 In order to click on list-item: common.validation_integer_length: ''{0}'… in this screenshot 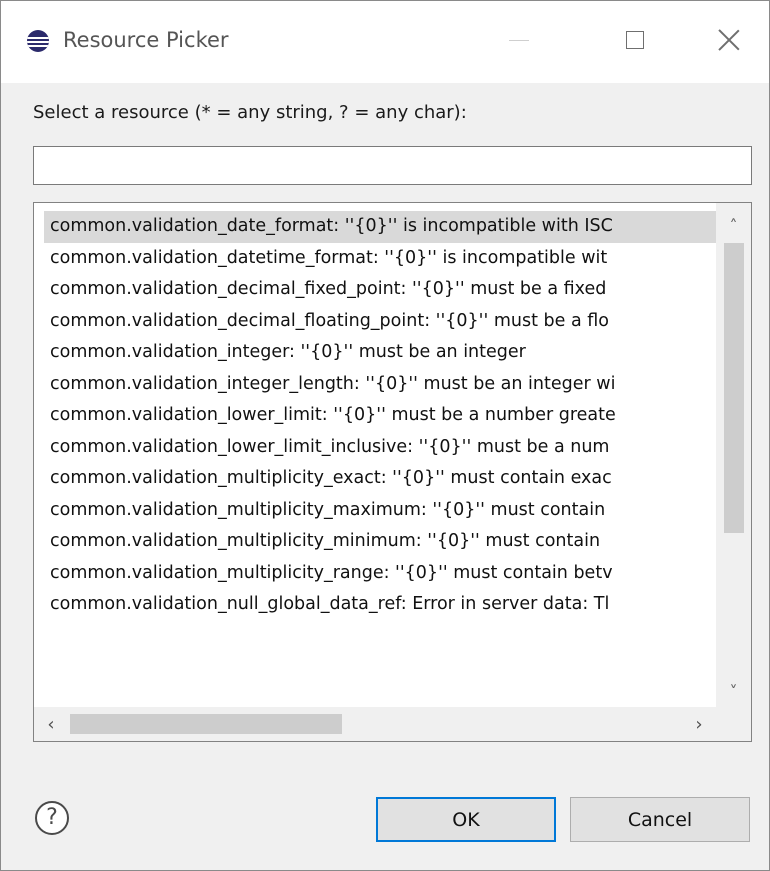, I will do `click(380, 385)`.